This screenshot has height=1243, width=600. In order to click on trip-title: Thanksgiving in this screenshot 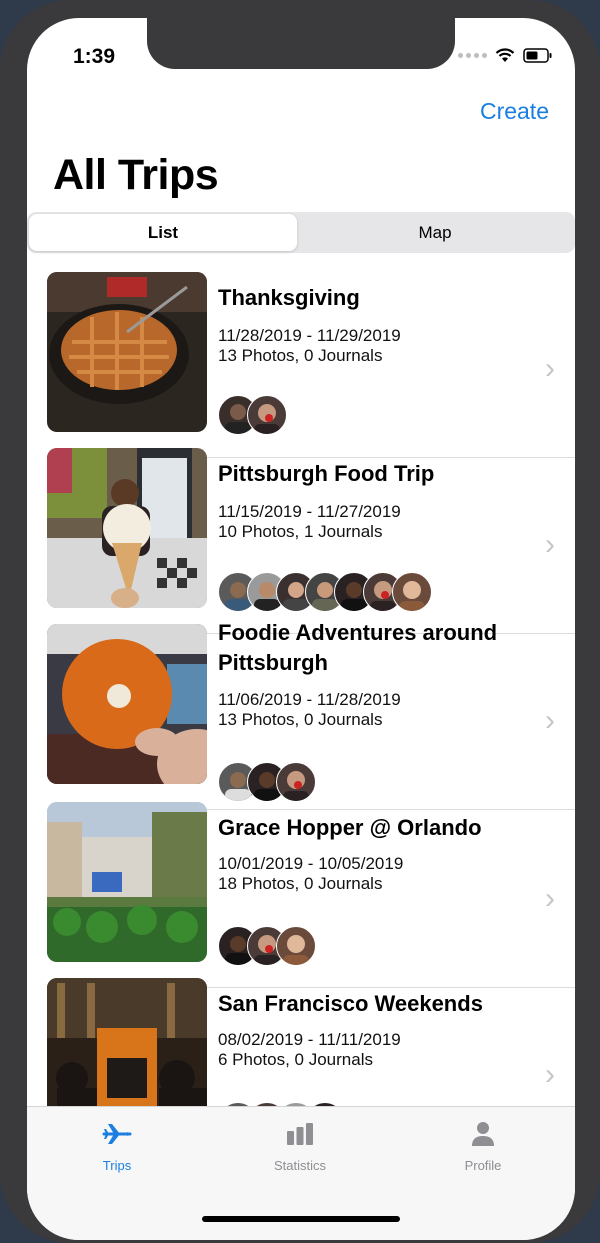, I will do `click(289, 297)`.